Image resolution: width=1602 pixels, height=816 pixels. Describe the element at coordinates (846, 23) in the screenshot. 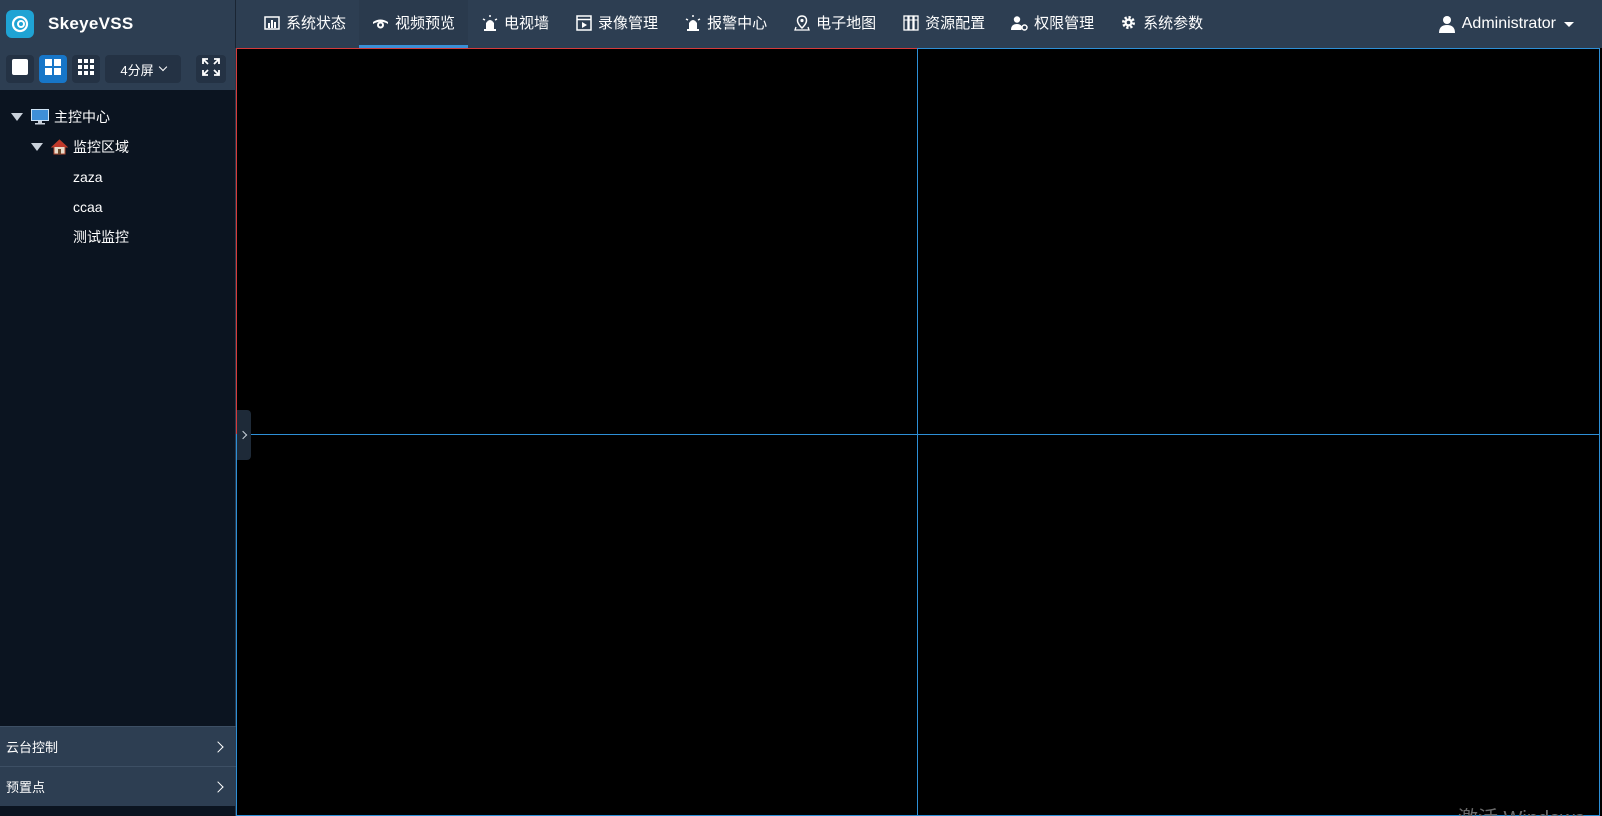

I see `nav-label: 电子地图` at that location.